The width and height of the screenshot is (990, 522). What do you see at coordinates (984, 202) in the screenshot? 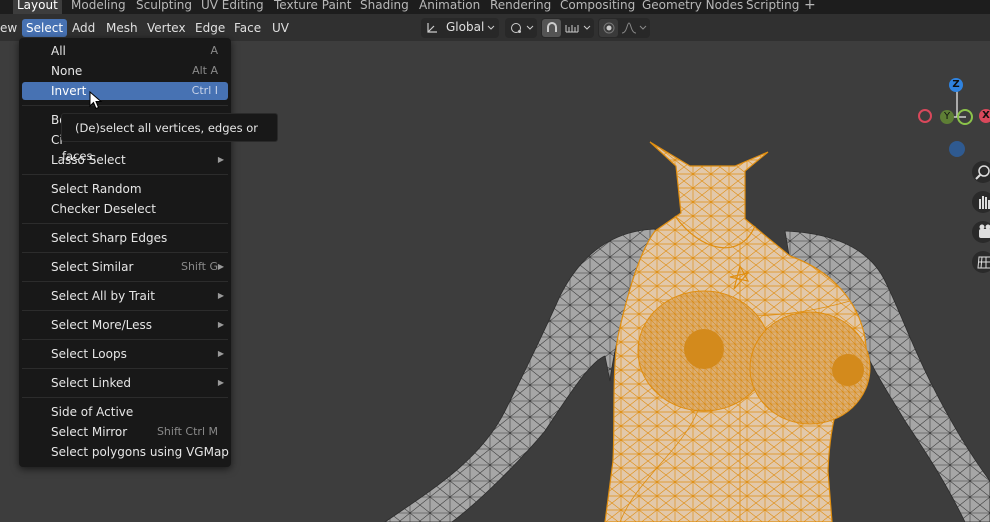
I see `hand-icon` at bounding box center [984, 202].